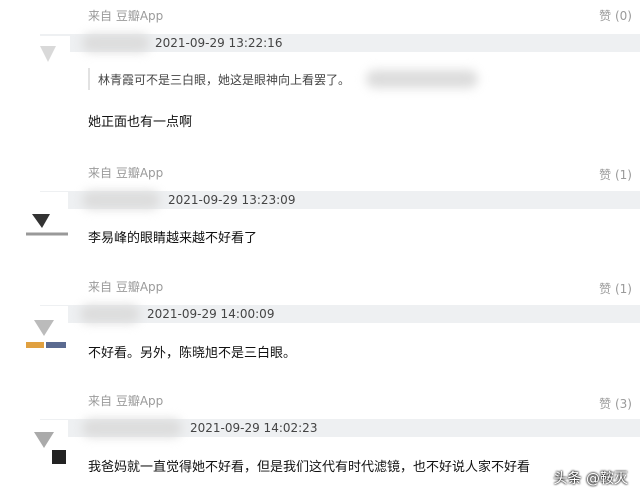 Image resolution: width=640 pixels, height=498 pixels. Describe the element at coordinates (192, 353) in the screenshot. I see `comment-text: 不好看。另外，陈晓旭不是三白眼。` at that location.